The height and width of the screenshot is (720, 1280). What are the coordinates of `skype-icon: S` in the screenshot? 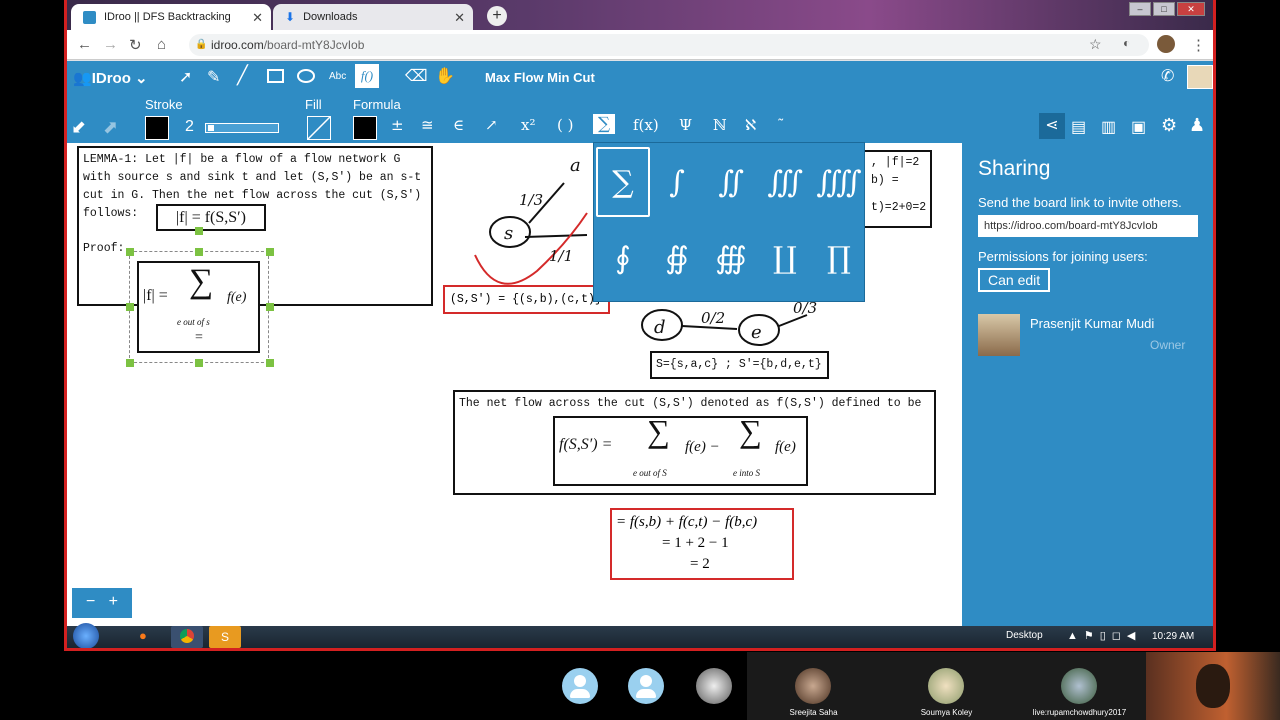 It's located at (225, 637).